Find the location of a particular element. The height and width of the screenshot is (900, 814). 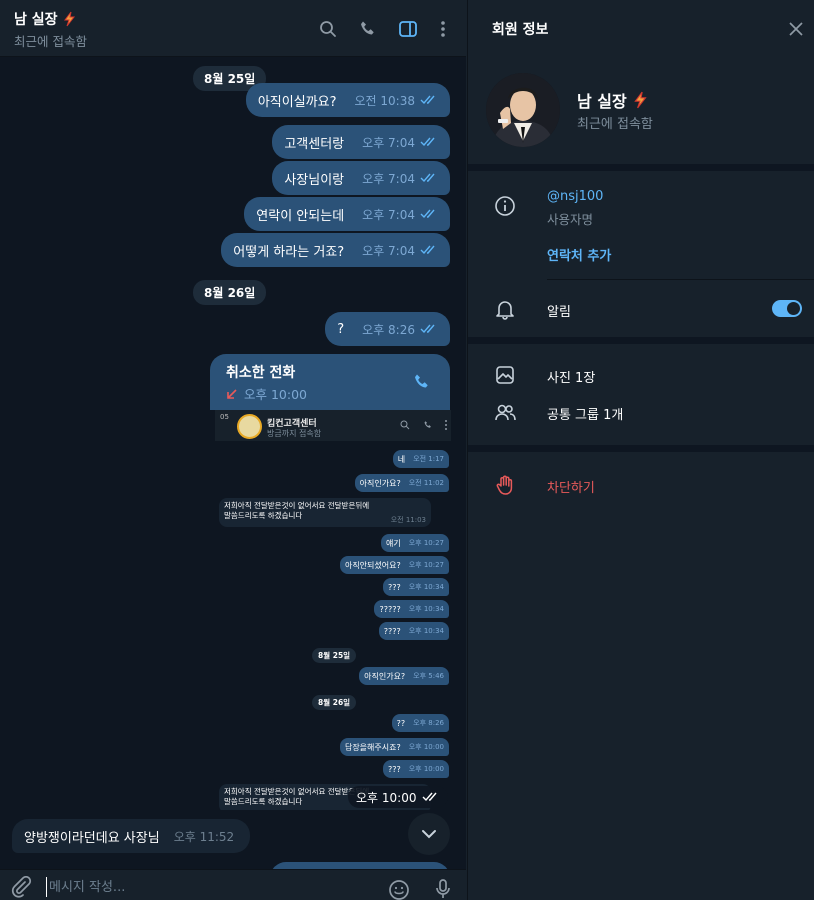

message-outgoing is located at coordinates (360, 865).